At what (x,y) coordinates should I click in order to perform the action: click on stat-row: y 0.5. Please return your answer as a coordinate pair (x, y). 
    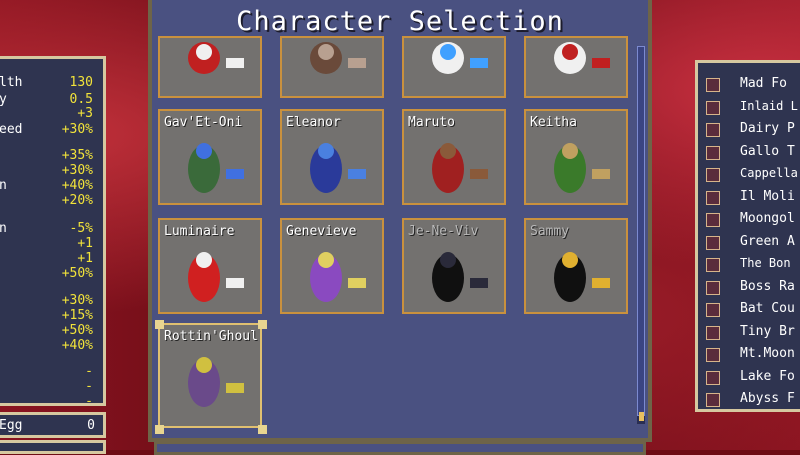
    Looking at the image, I should click on (50, 99).